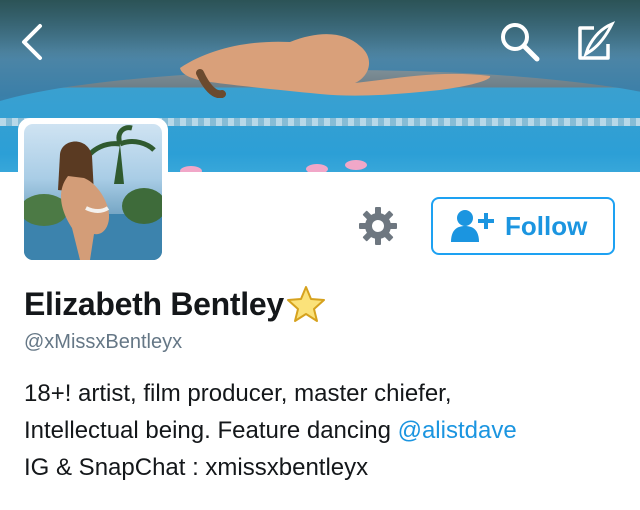  Describe the element at coordinates (335, 66) in the screenshot. I see `banner-figure-illustration` at that location.